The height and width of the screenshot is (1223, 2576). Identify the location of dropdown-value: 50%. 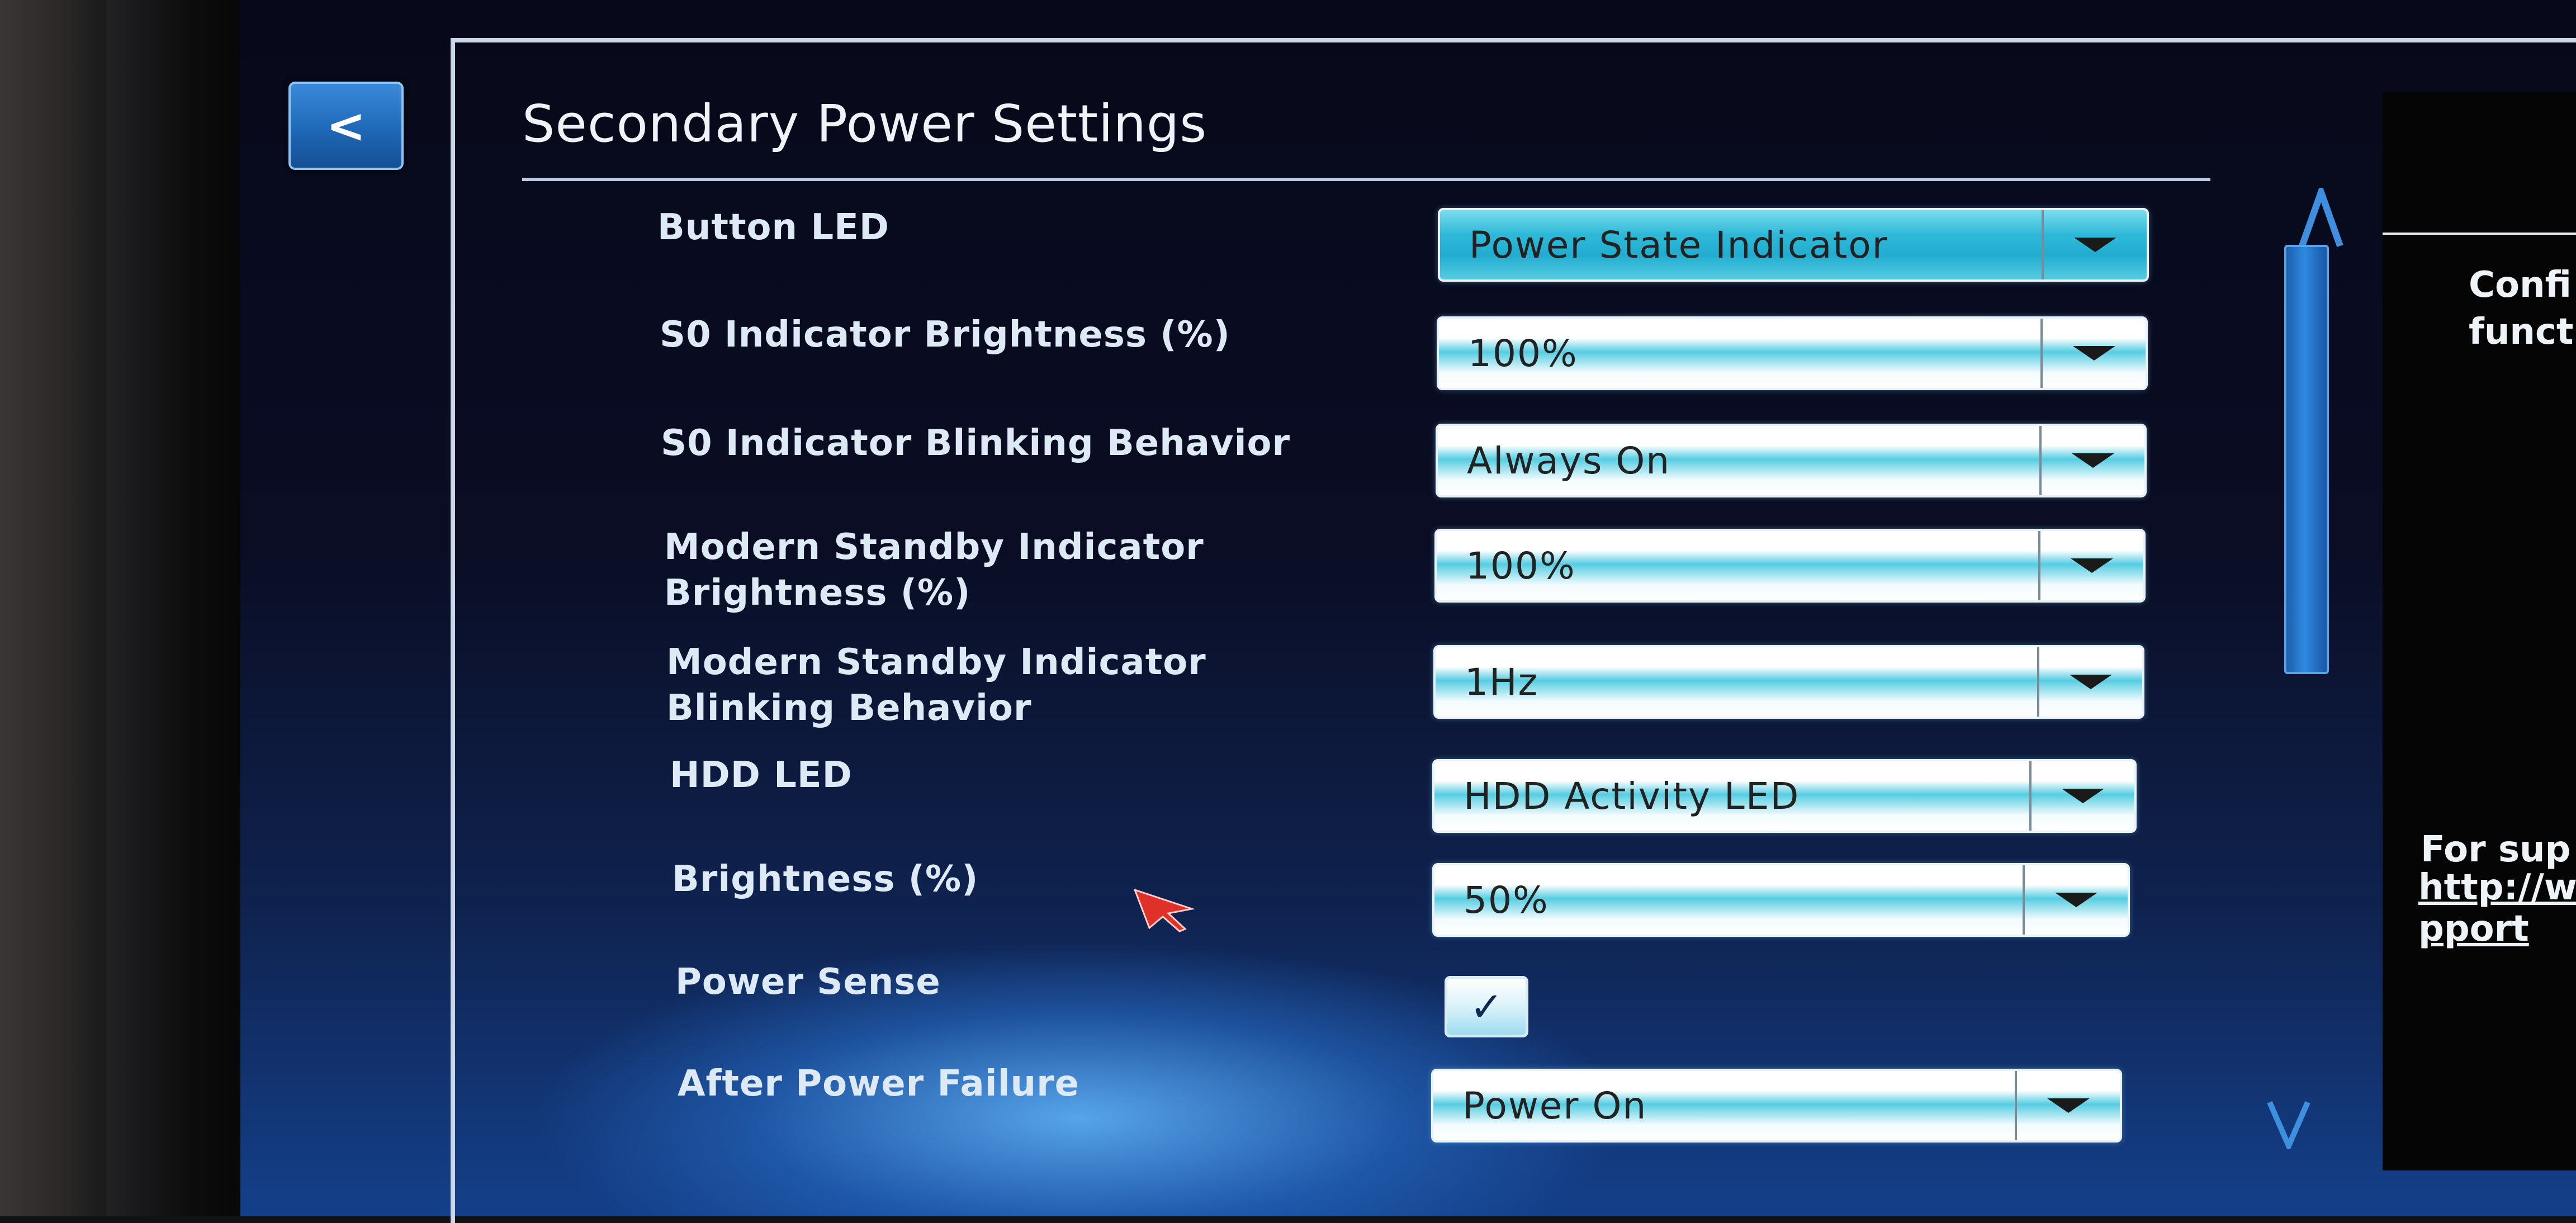
(1507, 900).